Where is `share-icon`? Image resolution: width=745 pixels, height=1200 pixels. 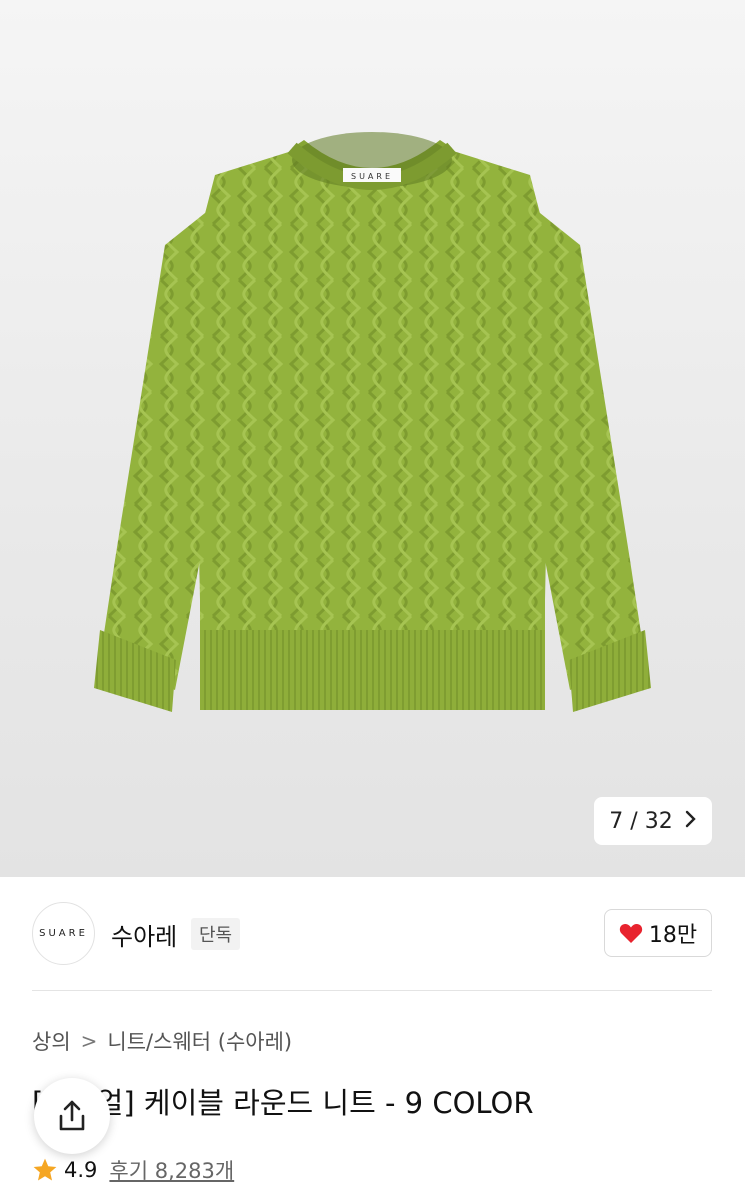 share-icon is located at coordinates (72, 1115).